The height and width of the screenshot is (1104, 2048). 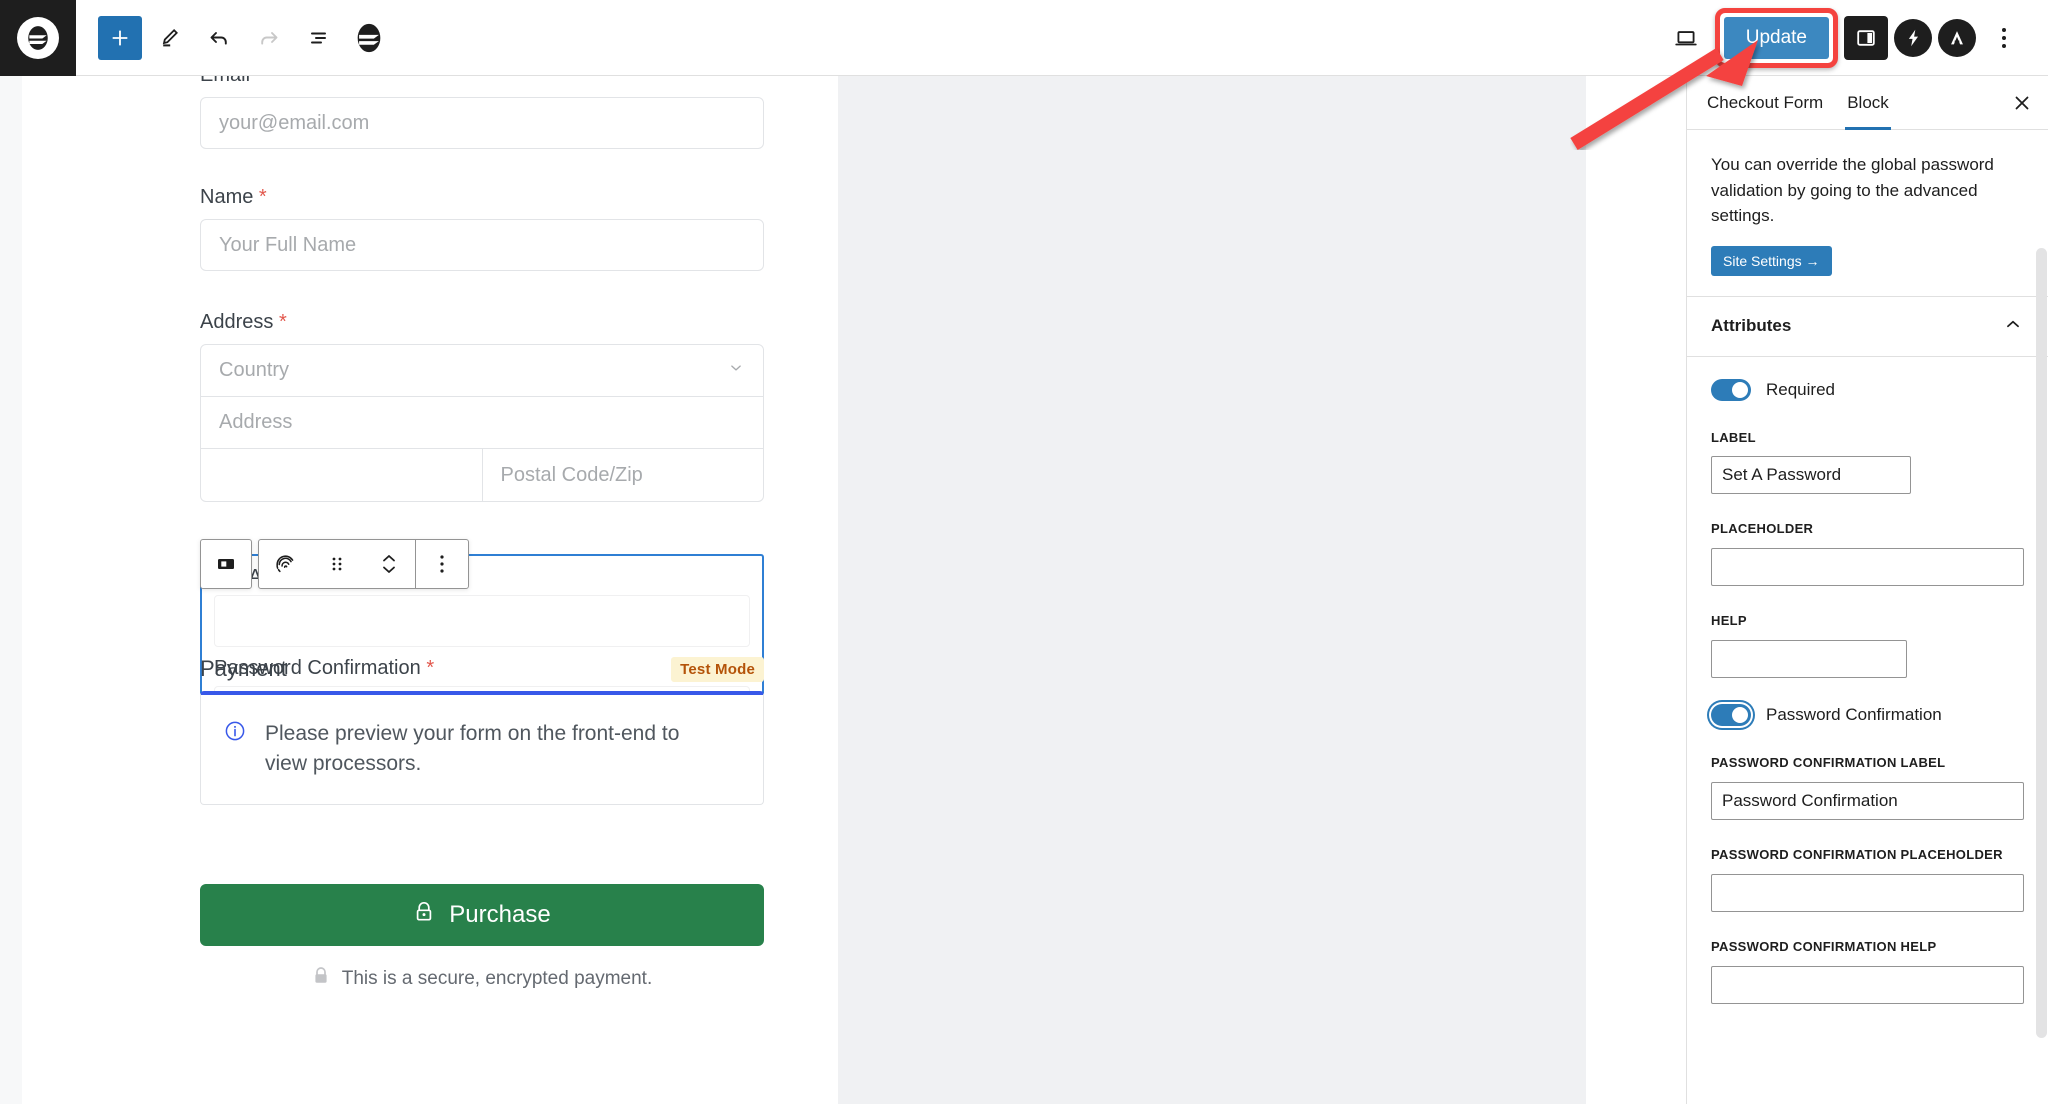 I want to click on required-toggle-label: Required, so click(x=1800, y=389).